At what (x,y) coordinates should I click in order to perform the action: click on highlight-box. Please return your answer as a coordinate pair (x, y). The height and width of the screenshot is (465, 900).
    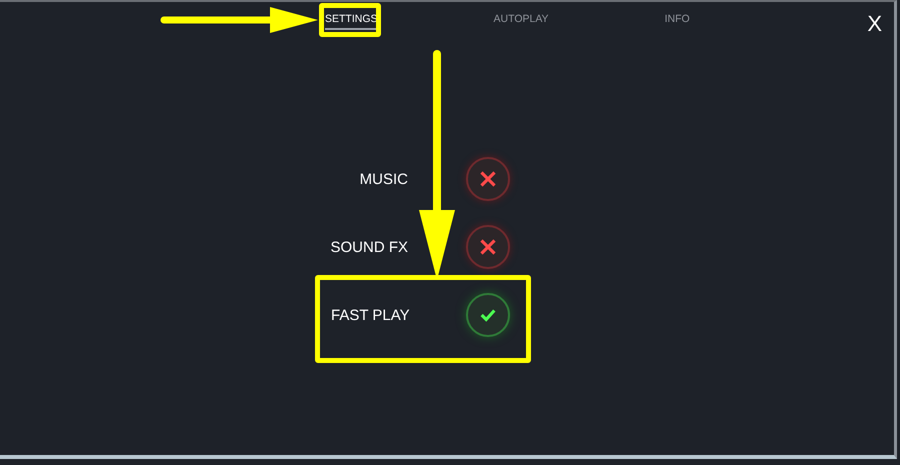
    Looking at the image, I should click on (350, 20).